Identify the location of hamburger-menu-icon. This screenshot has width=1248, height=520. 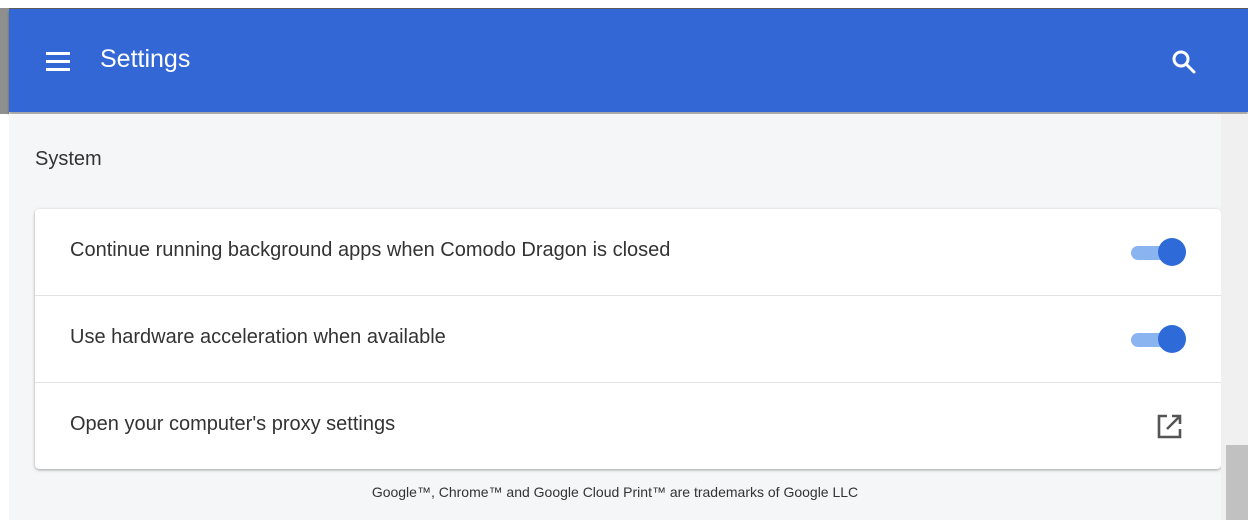
(58, 61).